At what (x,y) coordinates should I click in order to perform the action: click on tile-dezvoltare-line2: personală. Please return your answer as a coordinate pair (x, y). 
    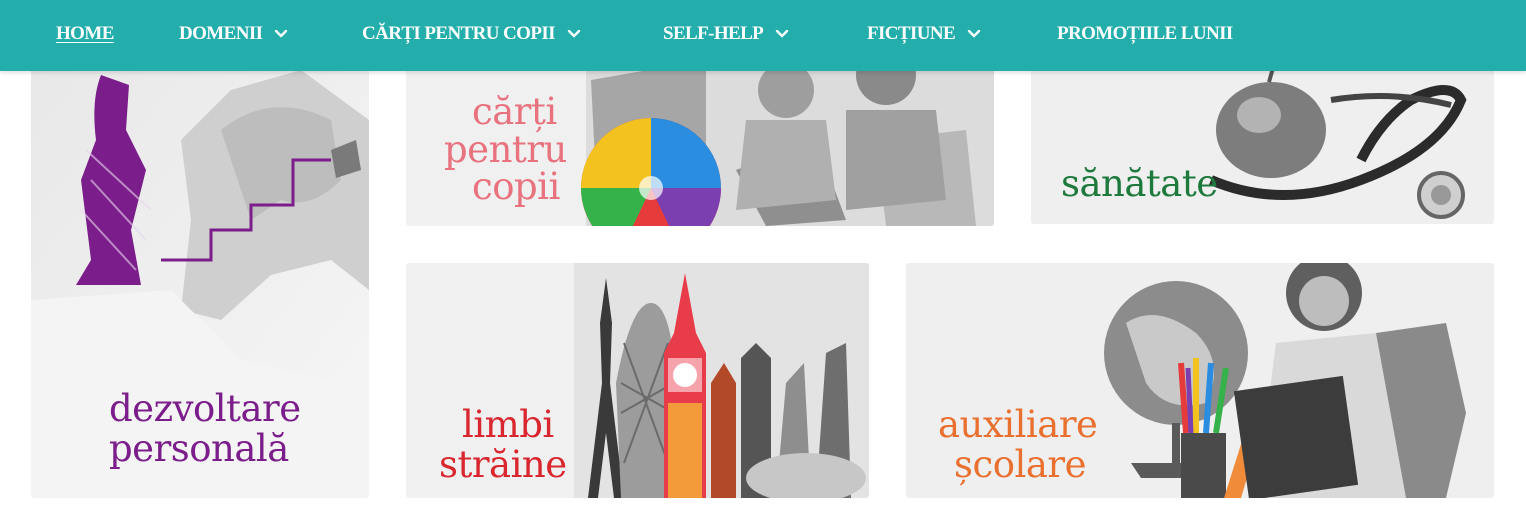
    Looking at the image, I should click on (199, 448).